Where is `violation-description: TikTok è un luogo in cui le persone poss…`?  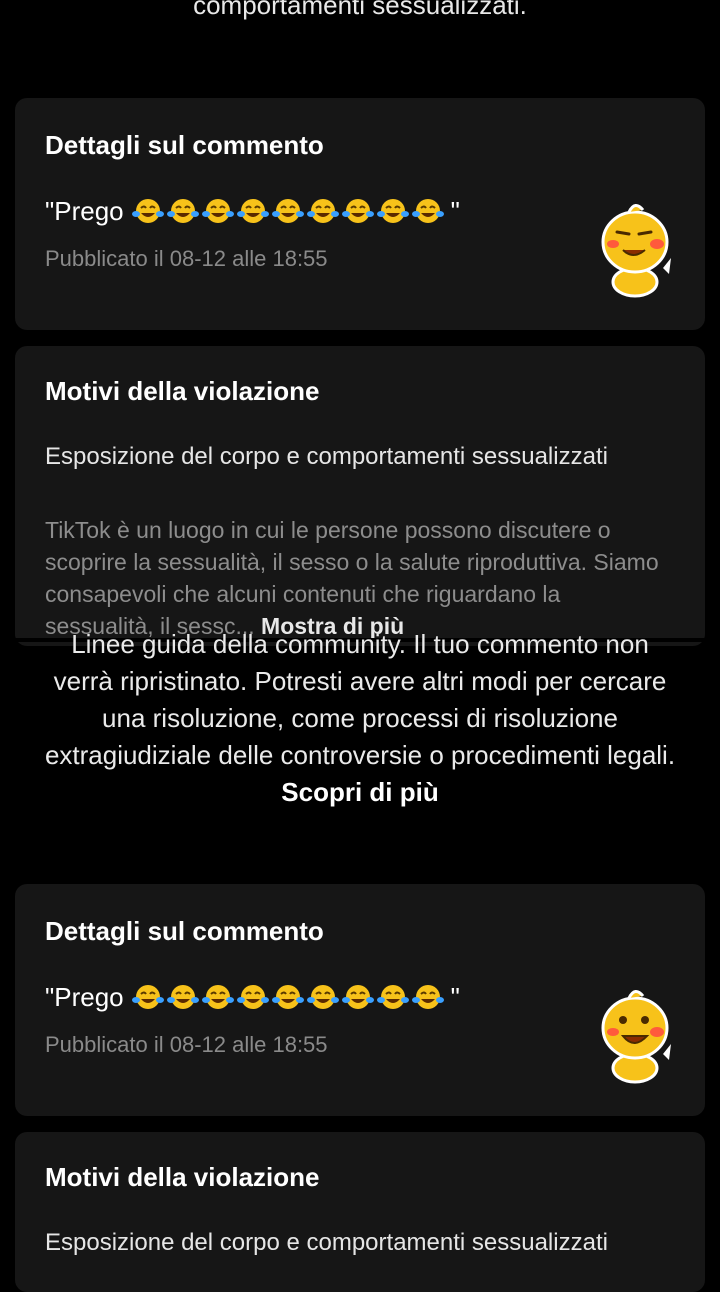 violation-description: TikTok è un luogo in cui le persone poss… is located at coordinates (360, 578).